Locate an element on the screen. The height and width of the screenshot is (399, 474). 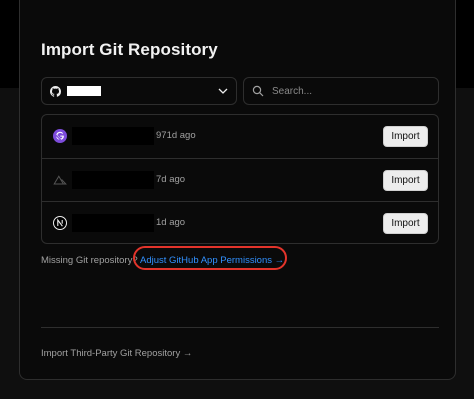
chevron-down-icon is located at coordinates (223, 91).